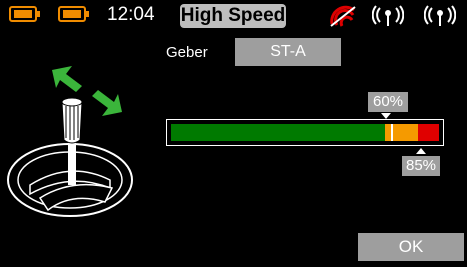 Image resolution: width=467 pixels, height=267 pixels. What do you see at coordinates (343, 16) in the screenshot?
I see `signal-off-icon` at bounding box center [343, 16].